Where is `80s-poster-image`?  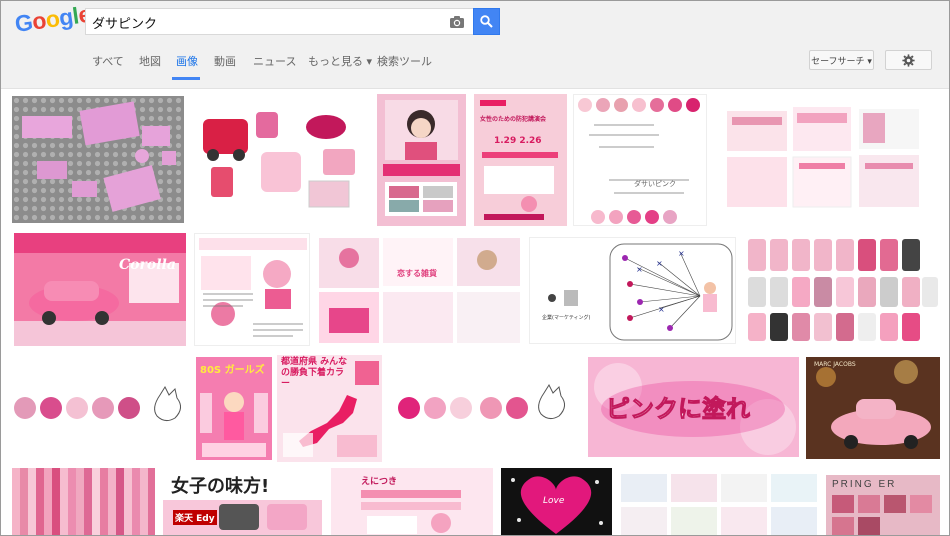
80s-poster-image is located at coordinates (234, 424).